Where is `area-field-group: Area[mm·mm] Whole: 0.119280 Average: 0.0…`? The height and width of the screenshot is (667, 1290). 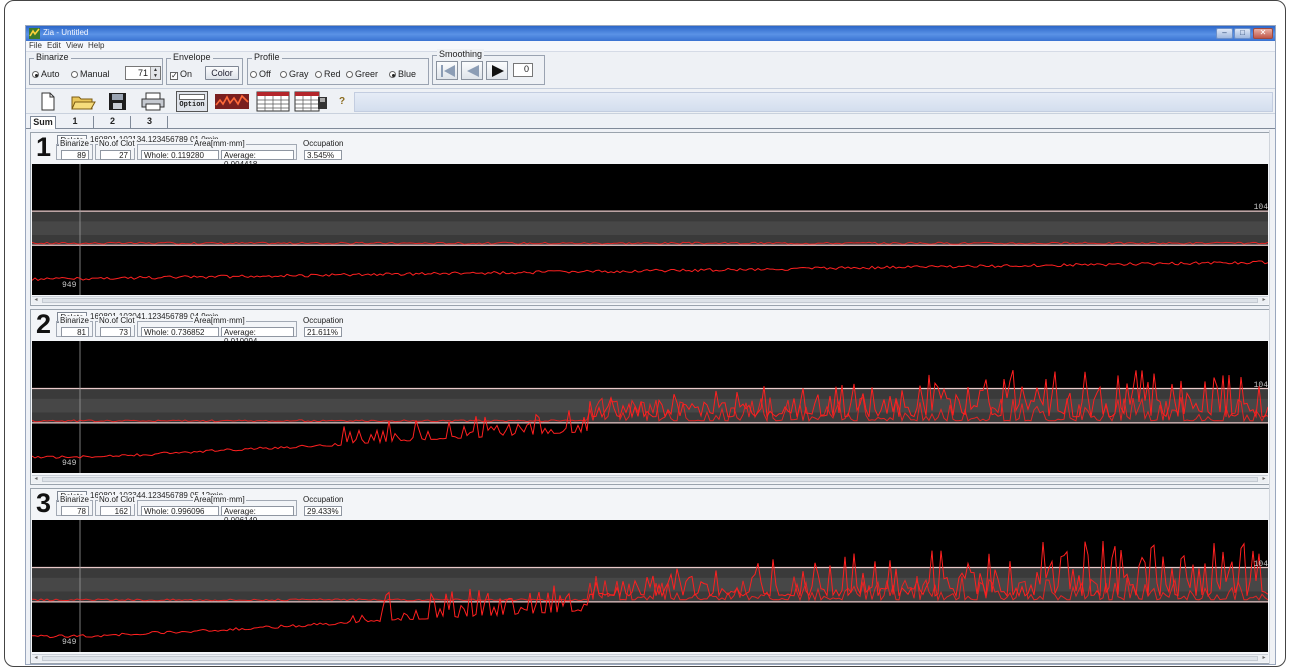
area-field-group: Area[mm·mm] Whole: 0.119280 Average: 0.0… is located at coordinates (217, 154).